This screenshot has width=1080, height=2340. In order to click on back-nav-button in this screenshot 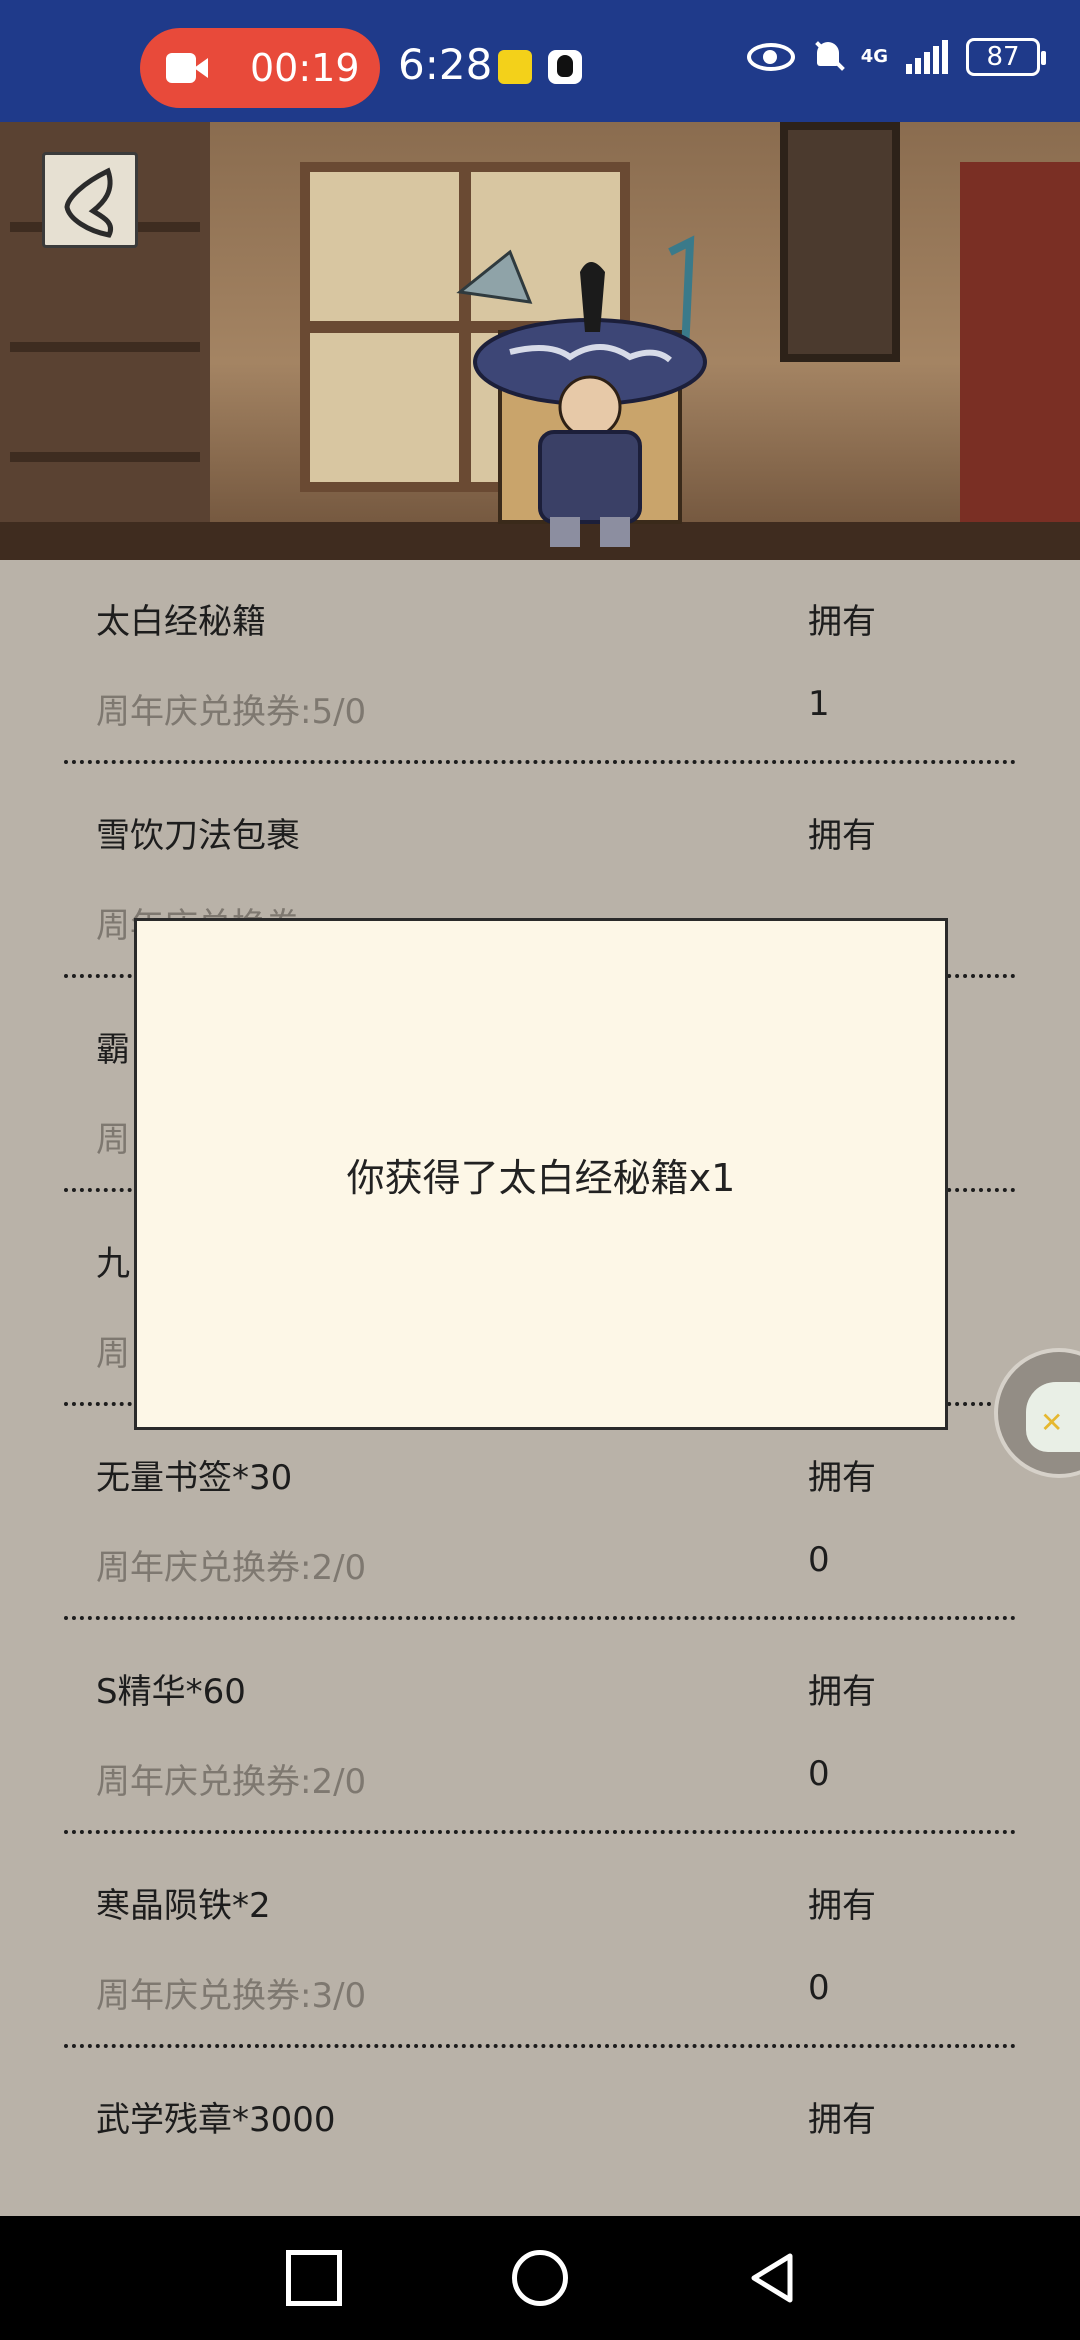, I will do `click(772, 2278)`.